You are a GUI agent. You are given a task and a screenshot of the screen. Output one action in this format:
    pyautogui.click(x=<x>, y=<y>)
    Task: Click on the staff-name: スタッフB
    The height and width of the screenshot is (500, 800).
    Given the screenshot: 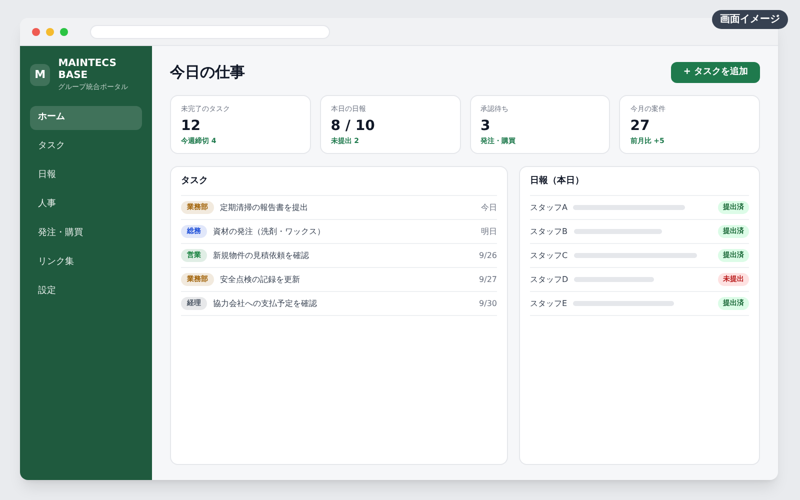 What is the action you would take?
    pyautogui.click(x=549, y=232)
    